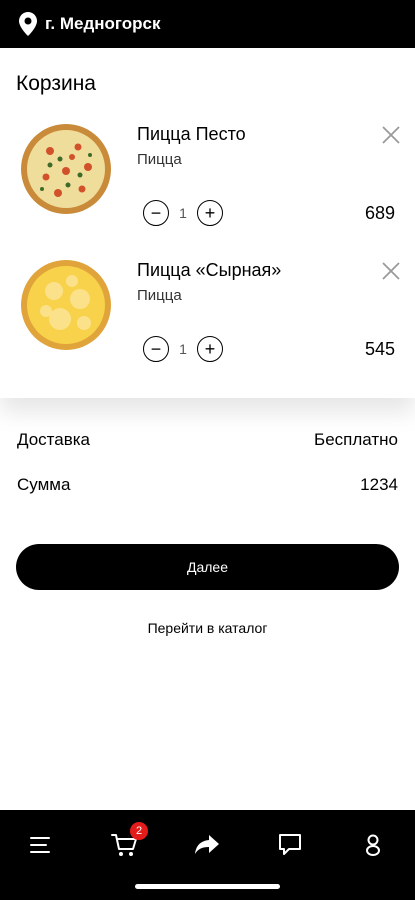 This screenshot has width=415, height=900. I want to click on top-bar: г. Медногорск, so click(207, 24).